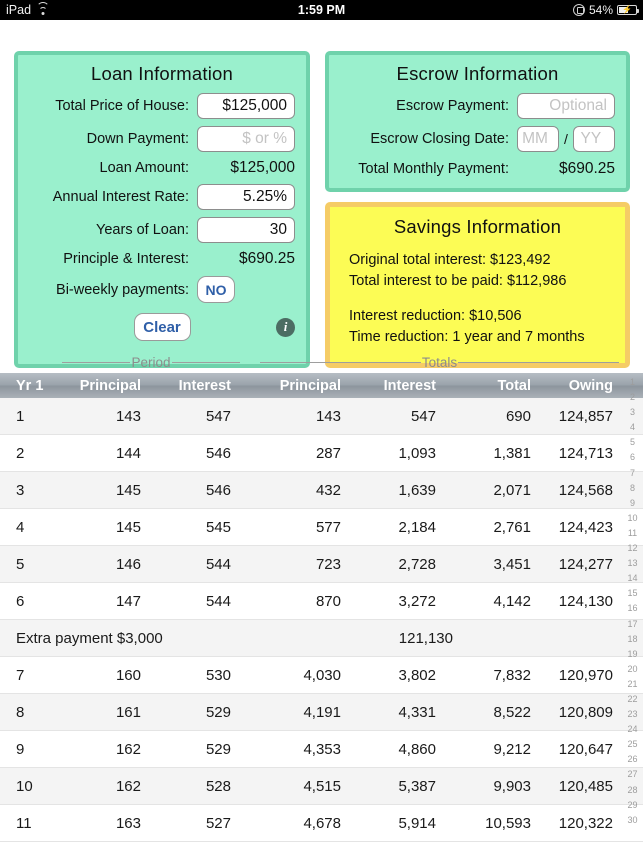 This screenshot has width=643, height=857. I want to click on loan-row-principle-interest: Principle & Interest: $690.25, so click(162, 259).